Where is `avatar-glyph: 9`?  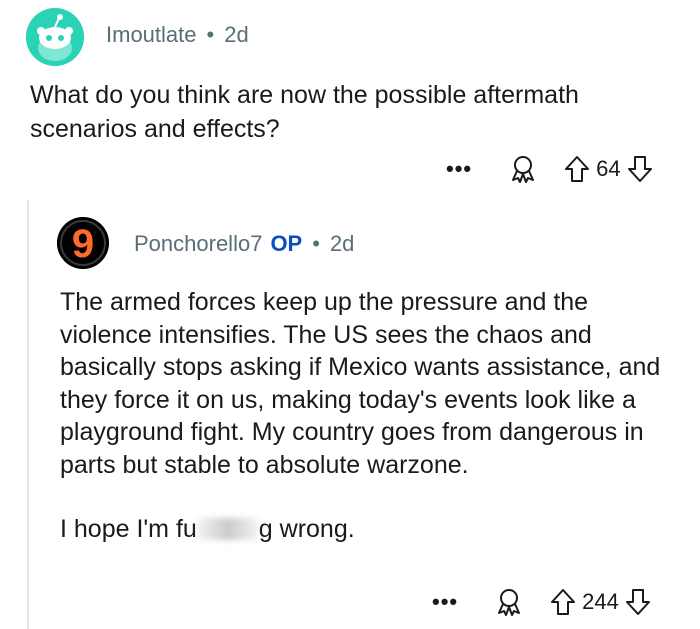
avatar-glyph: 9 is located at coordinates (83, 244).